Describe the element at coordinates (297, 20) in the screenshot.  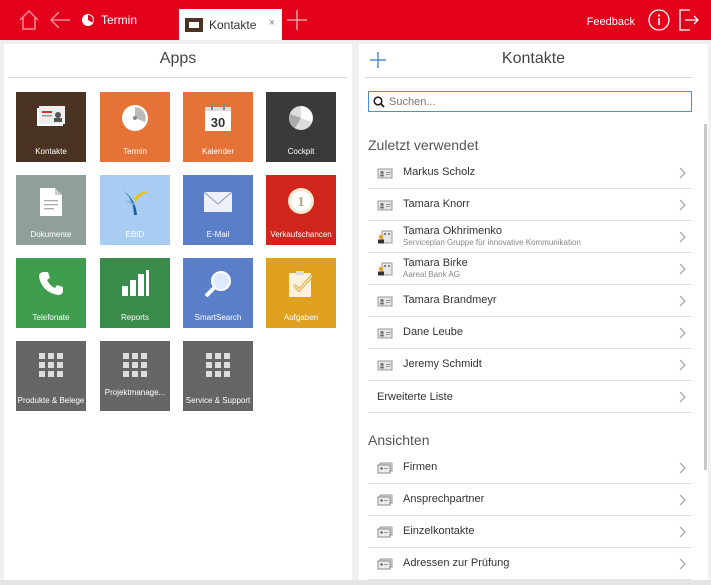
I see `add-tab-icon` at that location.